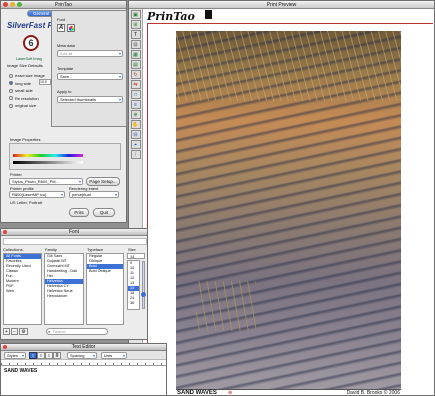 Image resolution: width=435 pixels, height=396 pixels. I want to click on layout-tool-icon: ▤, so click(135, 64).